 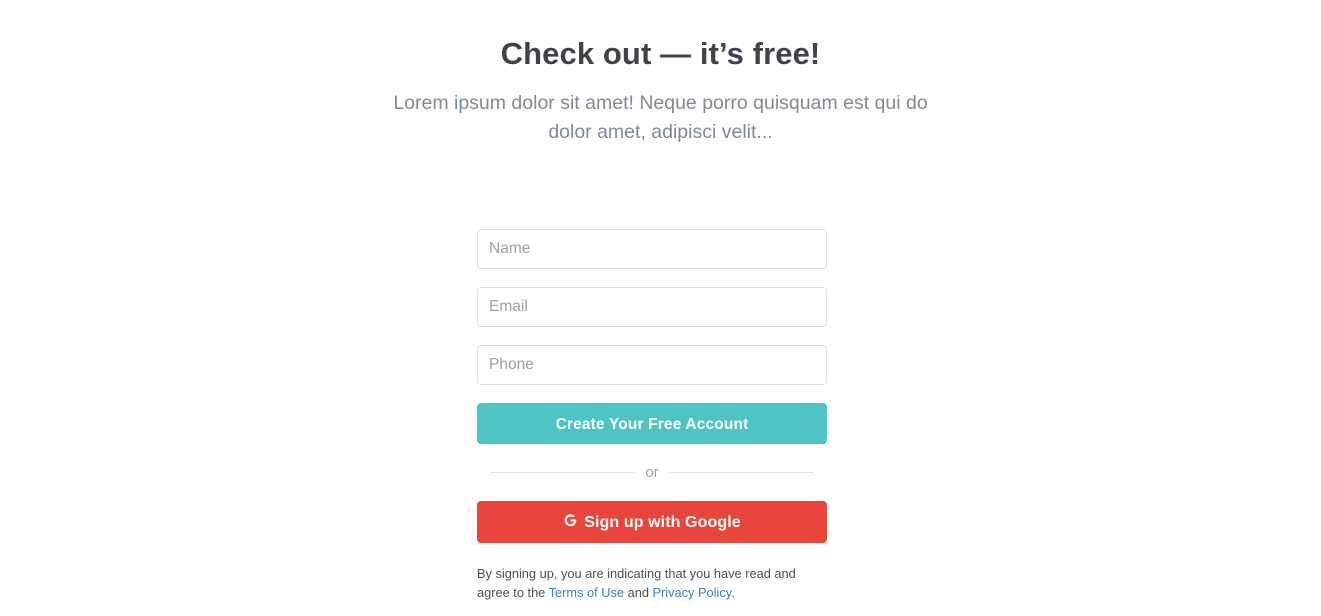 What do you see at coordinates (652, 249) in the screenshot?
I see `name-input` at bounding box center [652, 249].